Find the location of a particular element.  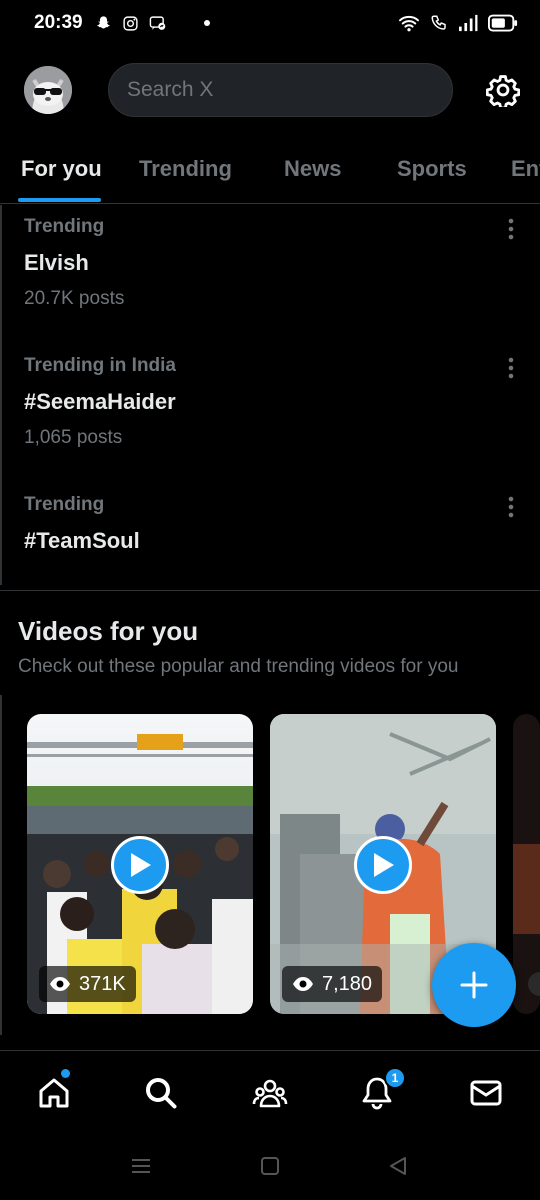

notification-badge: 1 is located at coordinates (395, 1078).